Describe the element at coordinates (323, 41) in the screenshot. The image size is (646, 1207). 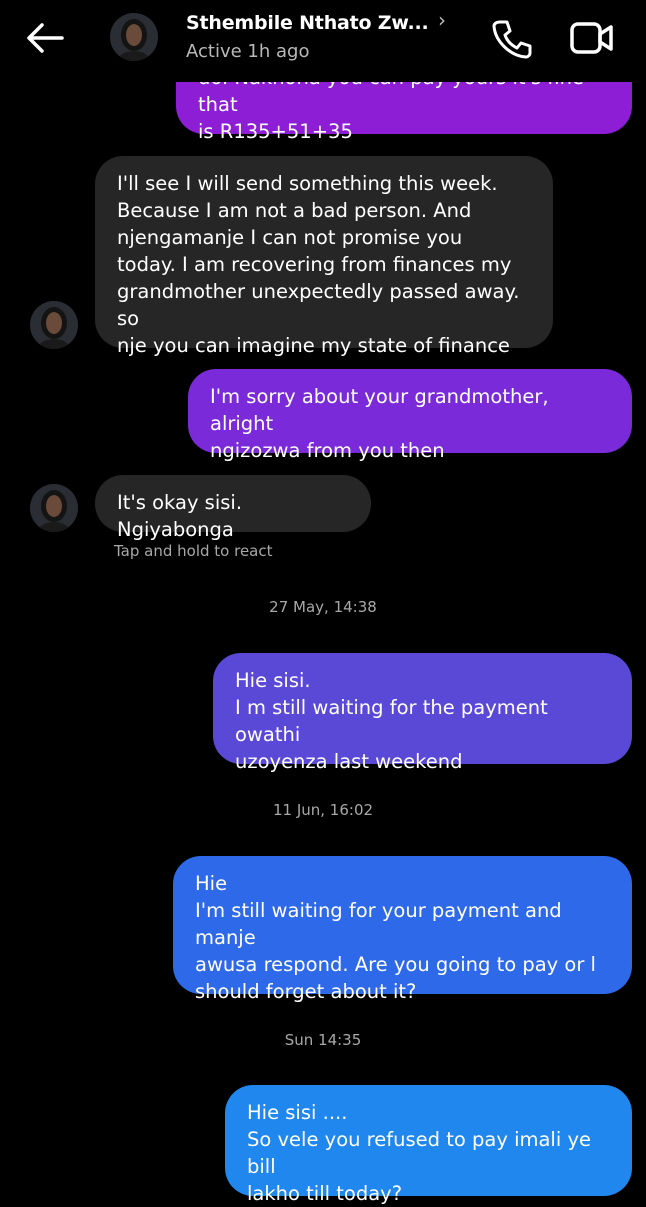
I see `chat-header: Sthembile Nthato Zw... › Active 1h ago` at that location.